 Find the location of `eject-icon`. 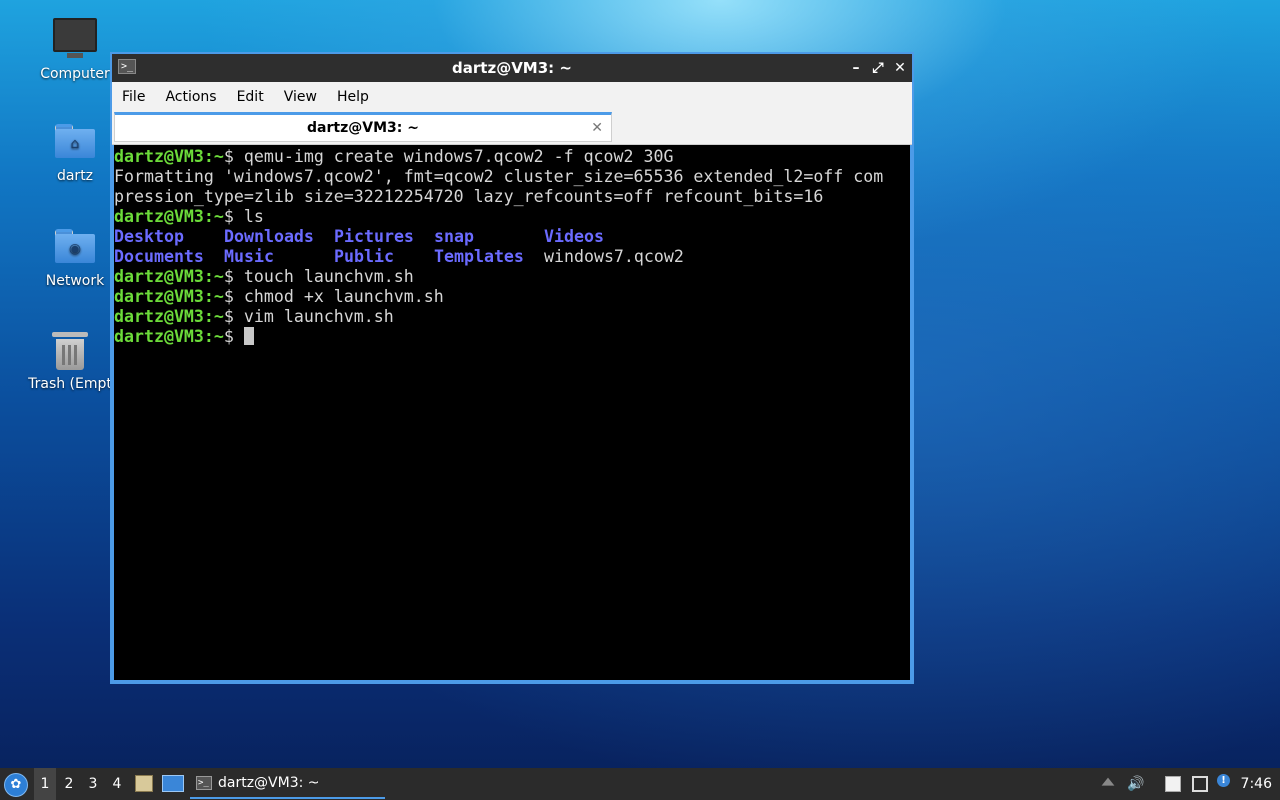

eject-icon is located at coordinates (1108, 781).